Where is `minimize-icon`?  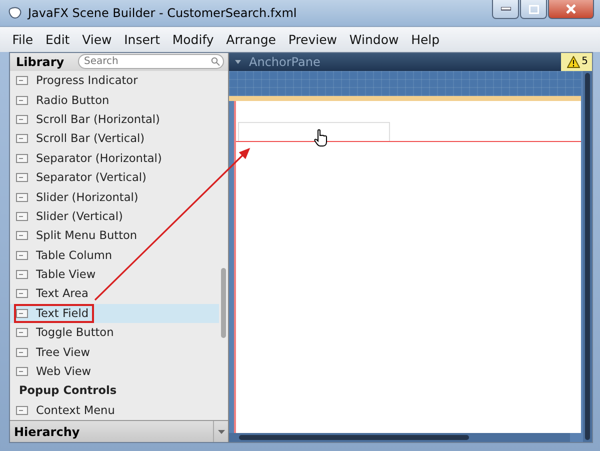 minimize-icon is located at coordinates (505, 9).